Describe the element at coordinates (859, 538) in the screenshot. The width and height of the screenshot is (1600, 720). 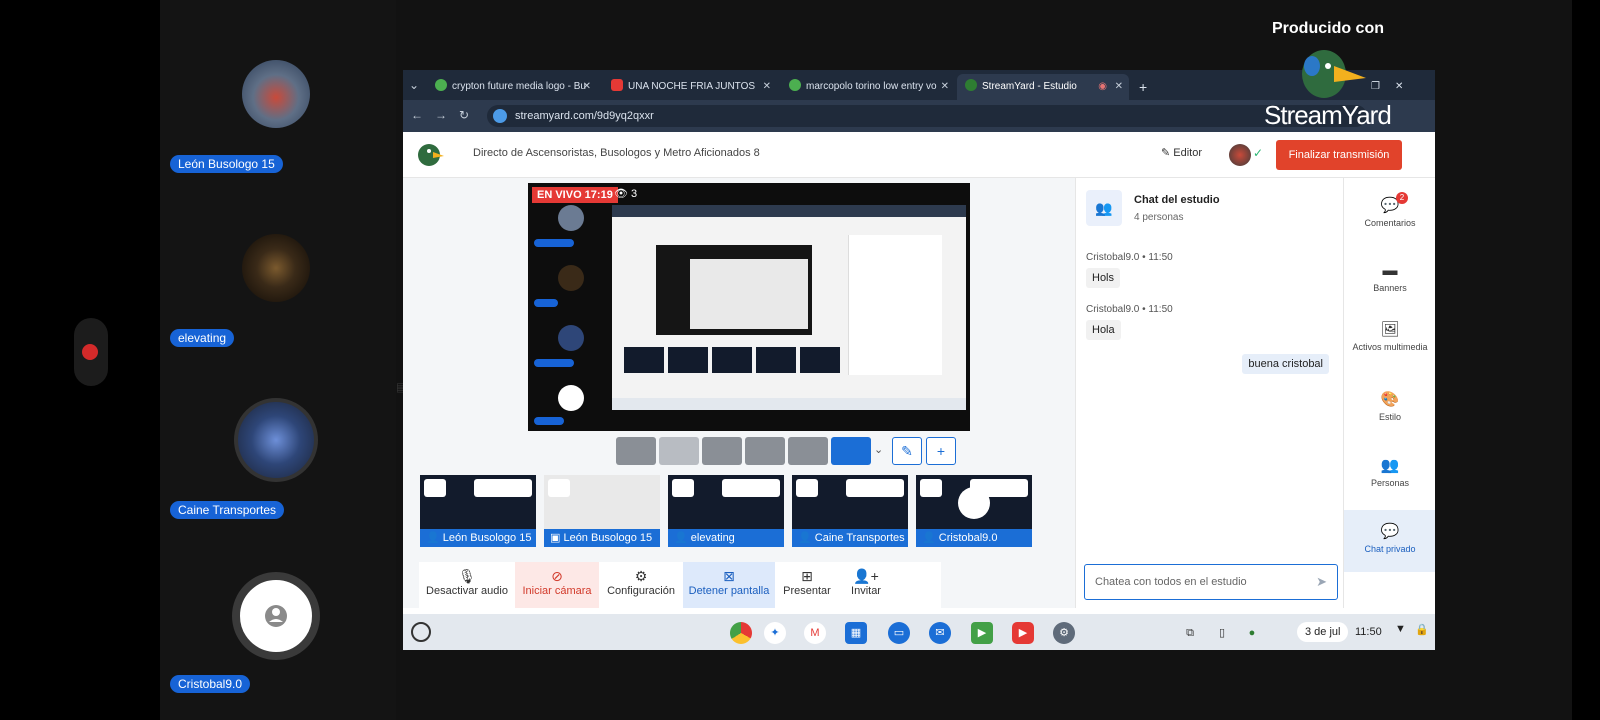
I see `thumb-label-text: Caine Transportes` at that location.